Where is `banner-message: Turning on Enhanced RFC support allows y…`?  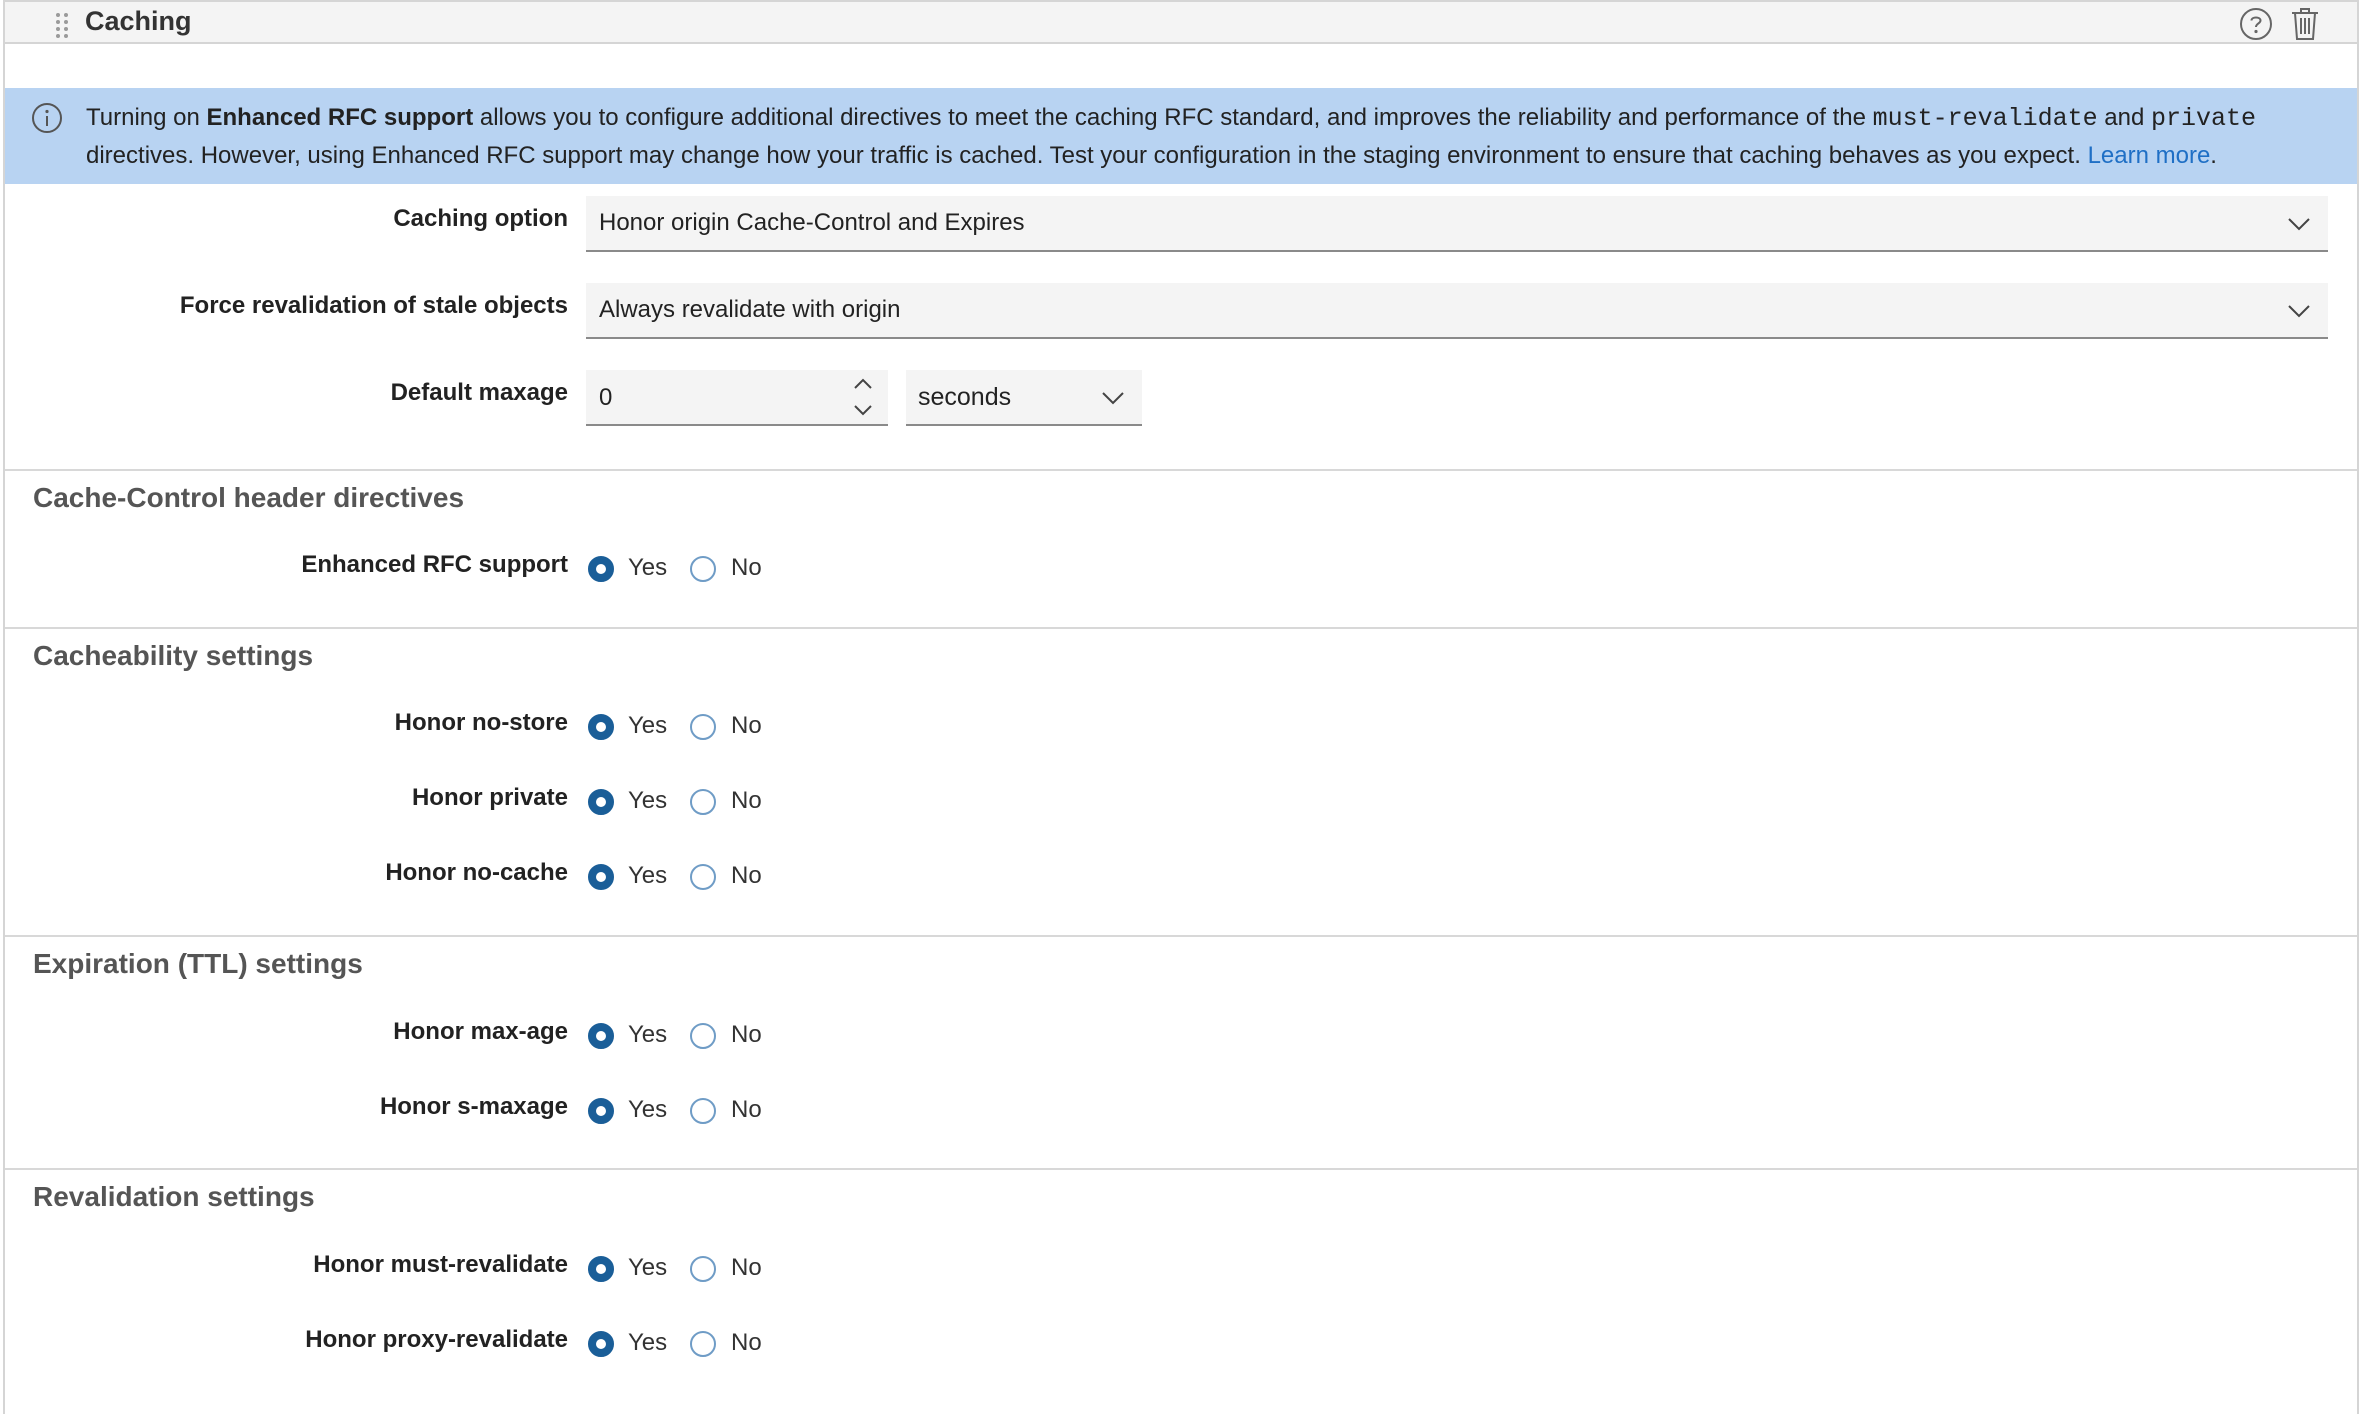
banner-message: Turning on Enhanced RFC support allows y… is located at coordinates (1201, 136).